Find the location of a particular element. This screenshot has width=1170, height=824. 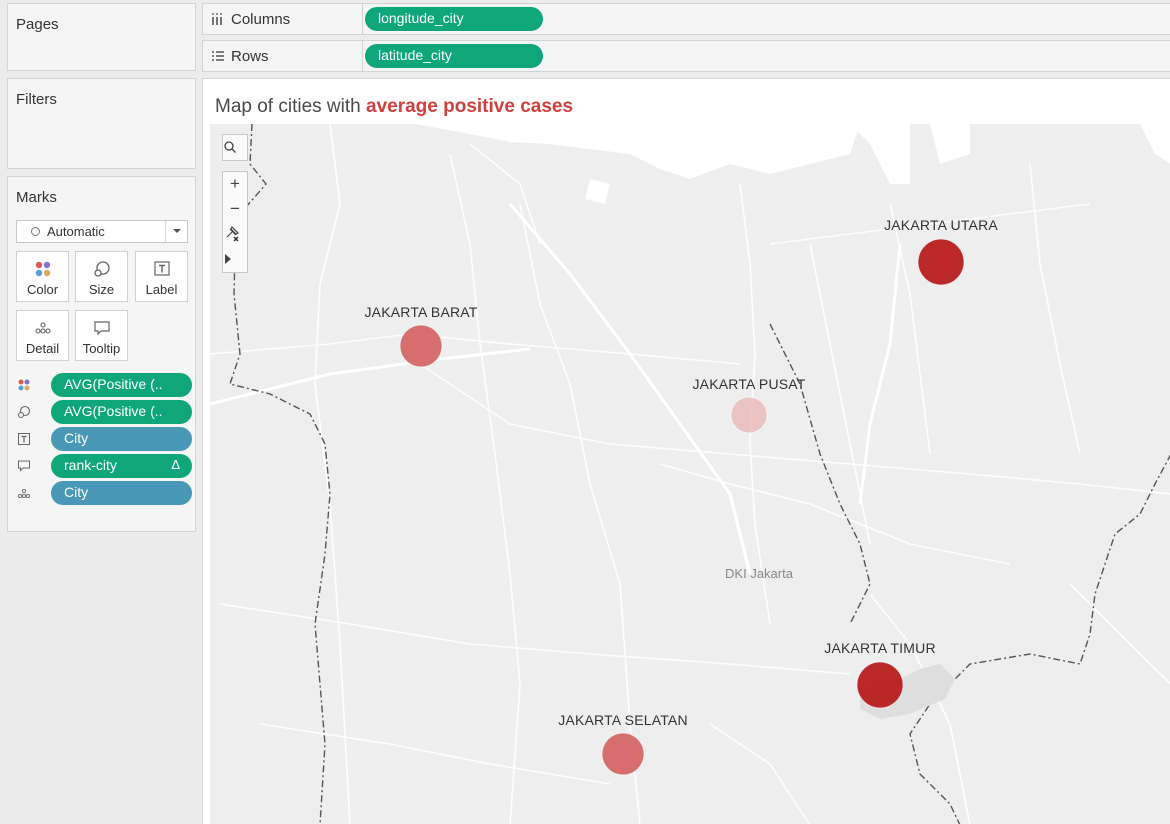

expand-icon is located at coordinates (235, 259).